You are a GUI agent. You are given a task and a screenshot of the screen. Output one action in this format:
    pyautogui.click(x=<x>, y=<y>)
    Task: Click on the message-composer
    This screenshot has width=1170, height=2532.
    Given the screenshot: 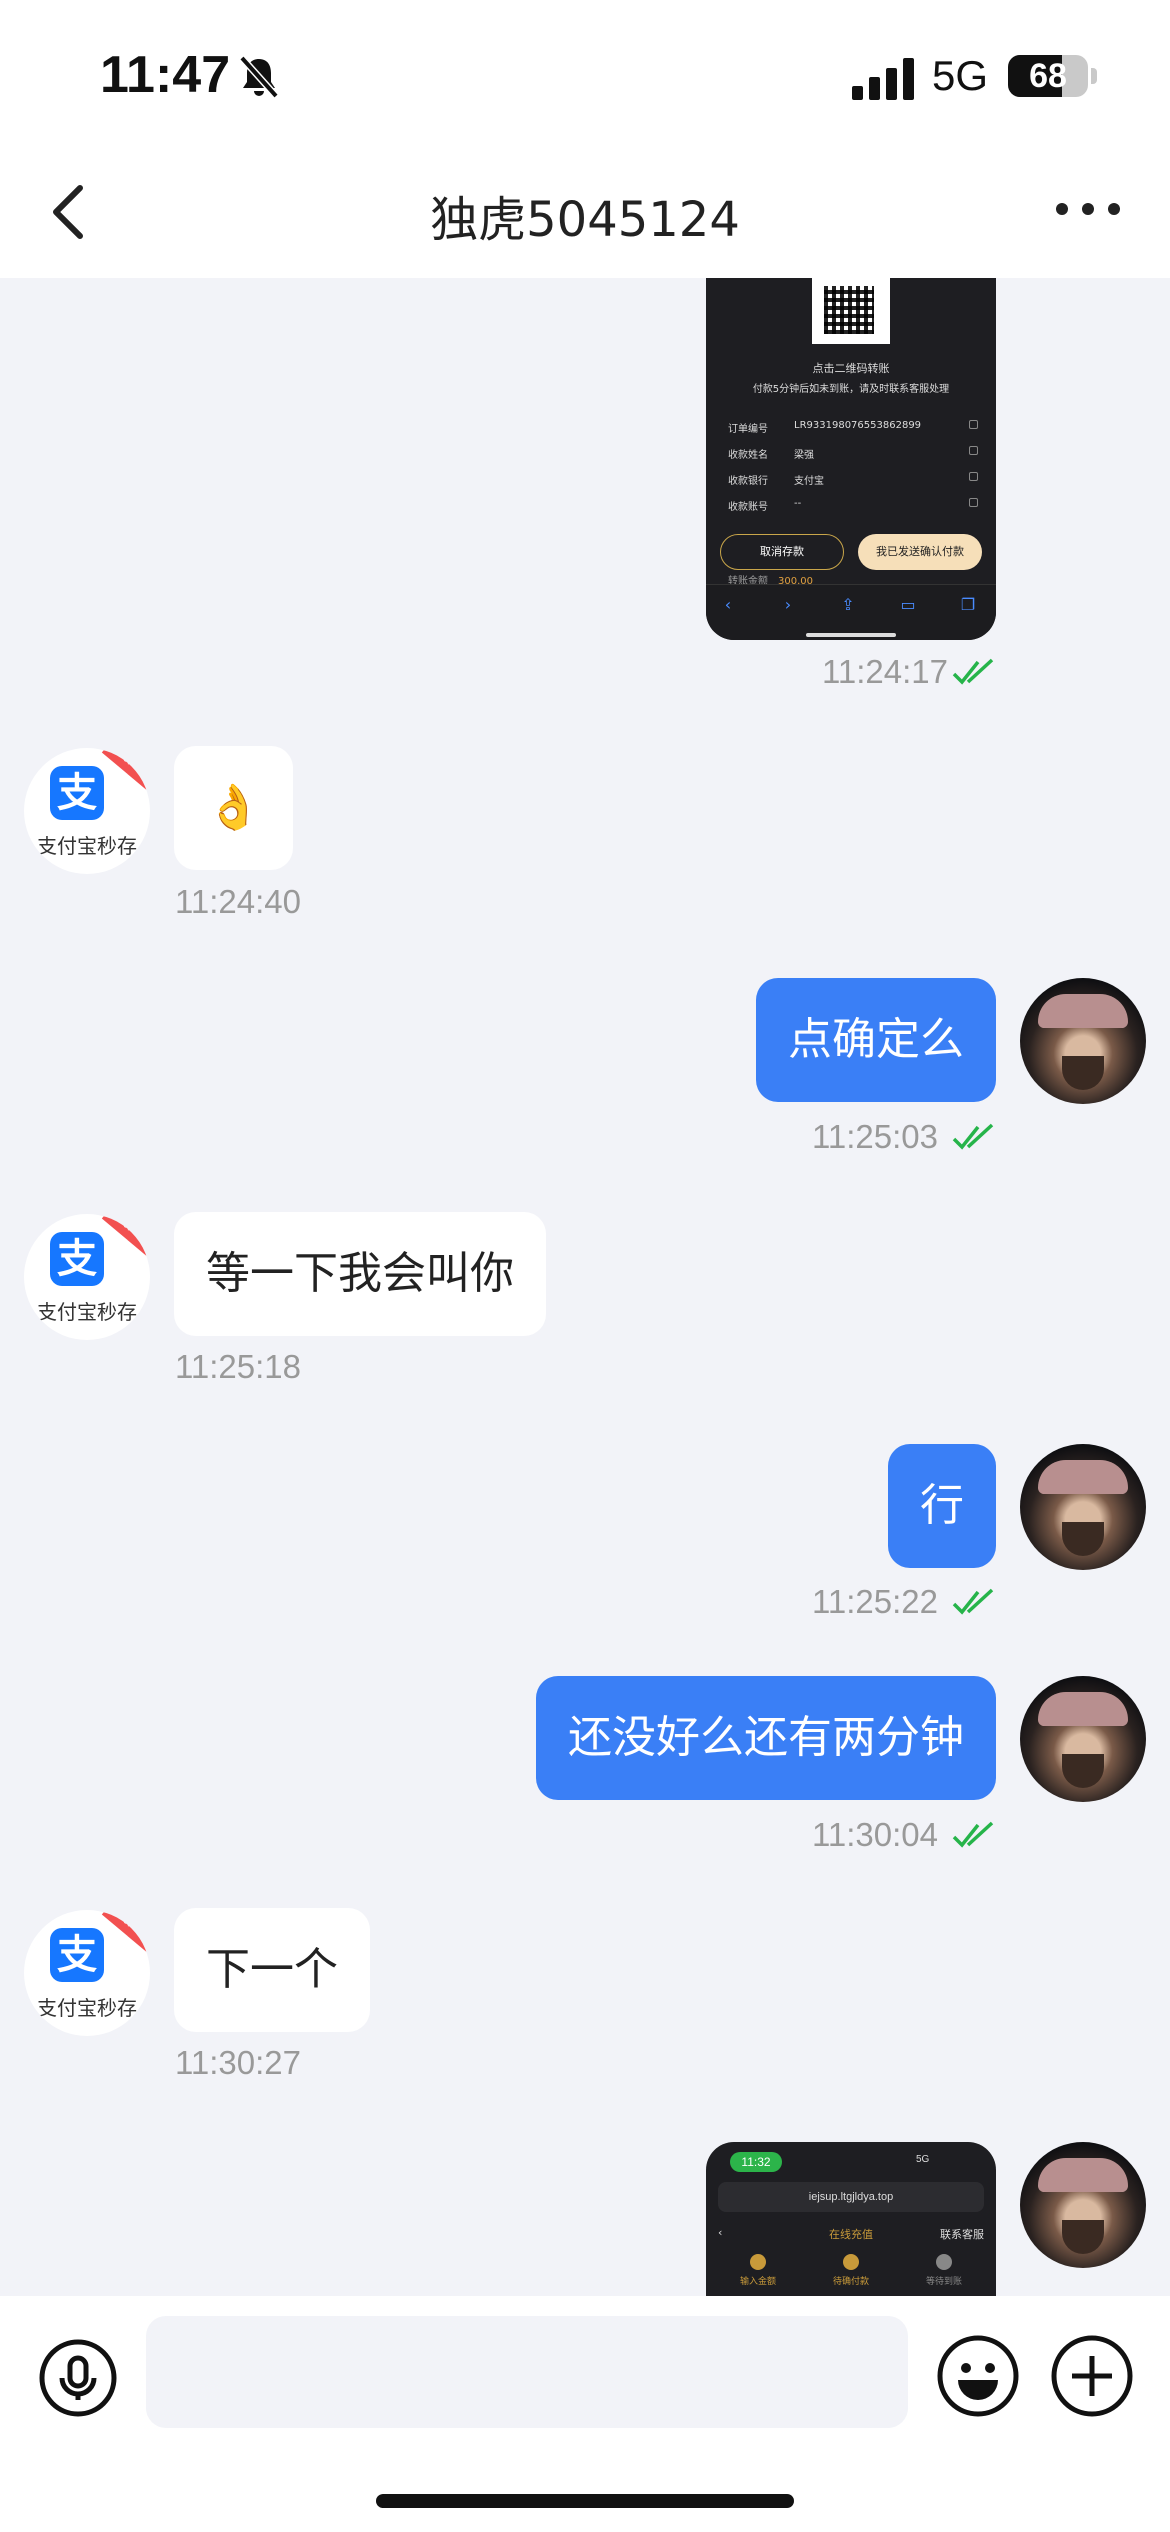 What is the action you would take?
    pyautogui.click(x=585, y=2414)
    